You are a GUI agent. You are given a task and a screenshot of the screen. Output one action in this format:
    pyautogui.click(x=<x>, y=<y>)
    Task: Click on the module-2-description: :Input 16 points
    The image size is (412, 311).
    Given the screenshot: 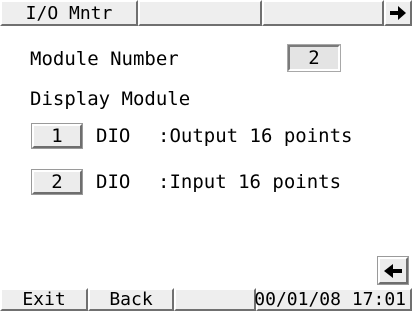 What is the action you would take?
    pyautogui.click(x=250, y=182)
    